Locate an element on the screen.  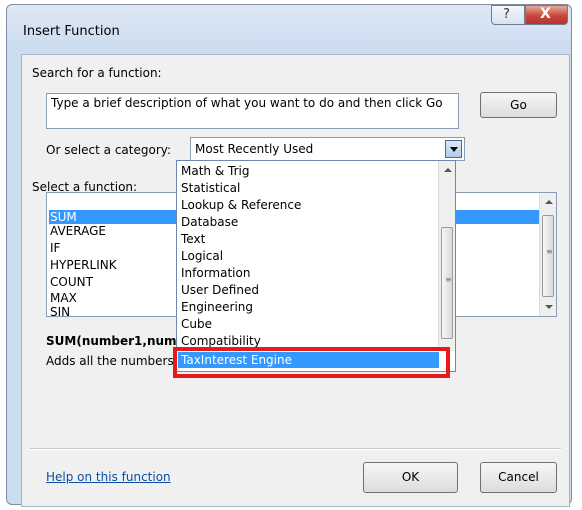
category-option-cube: Cube is located at coordinates (196, 324).